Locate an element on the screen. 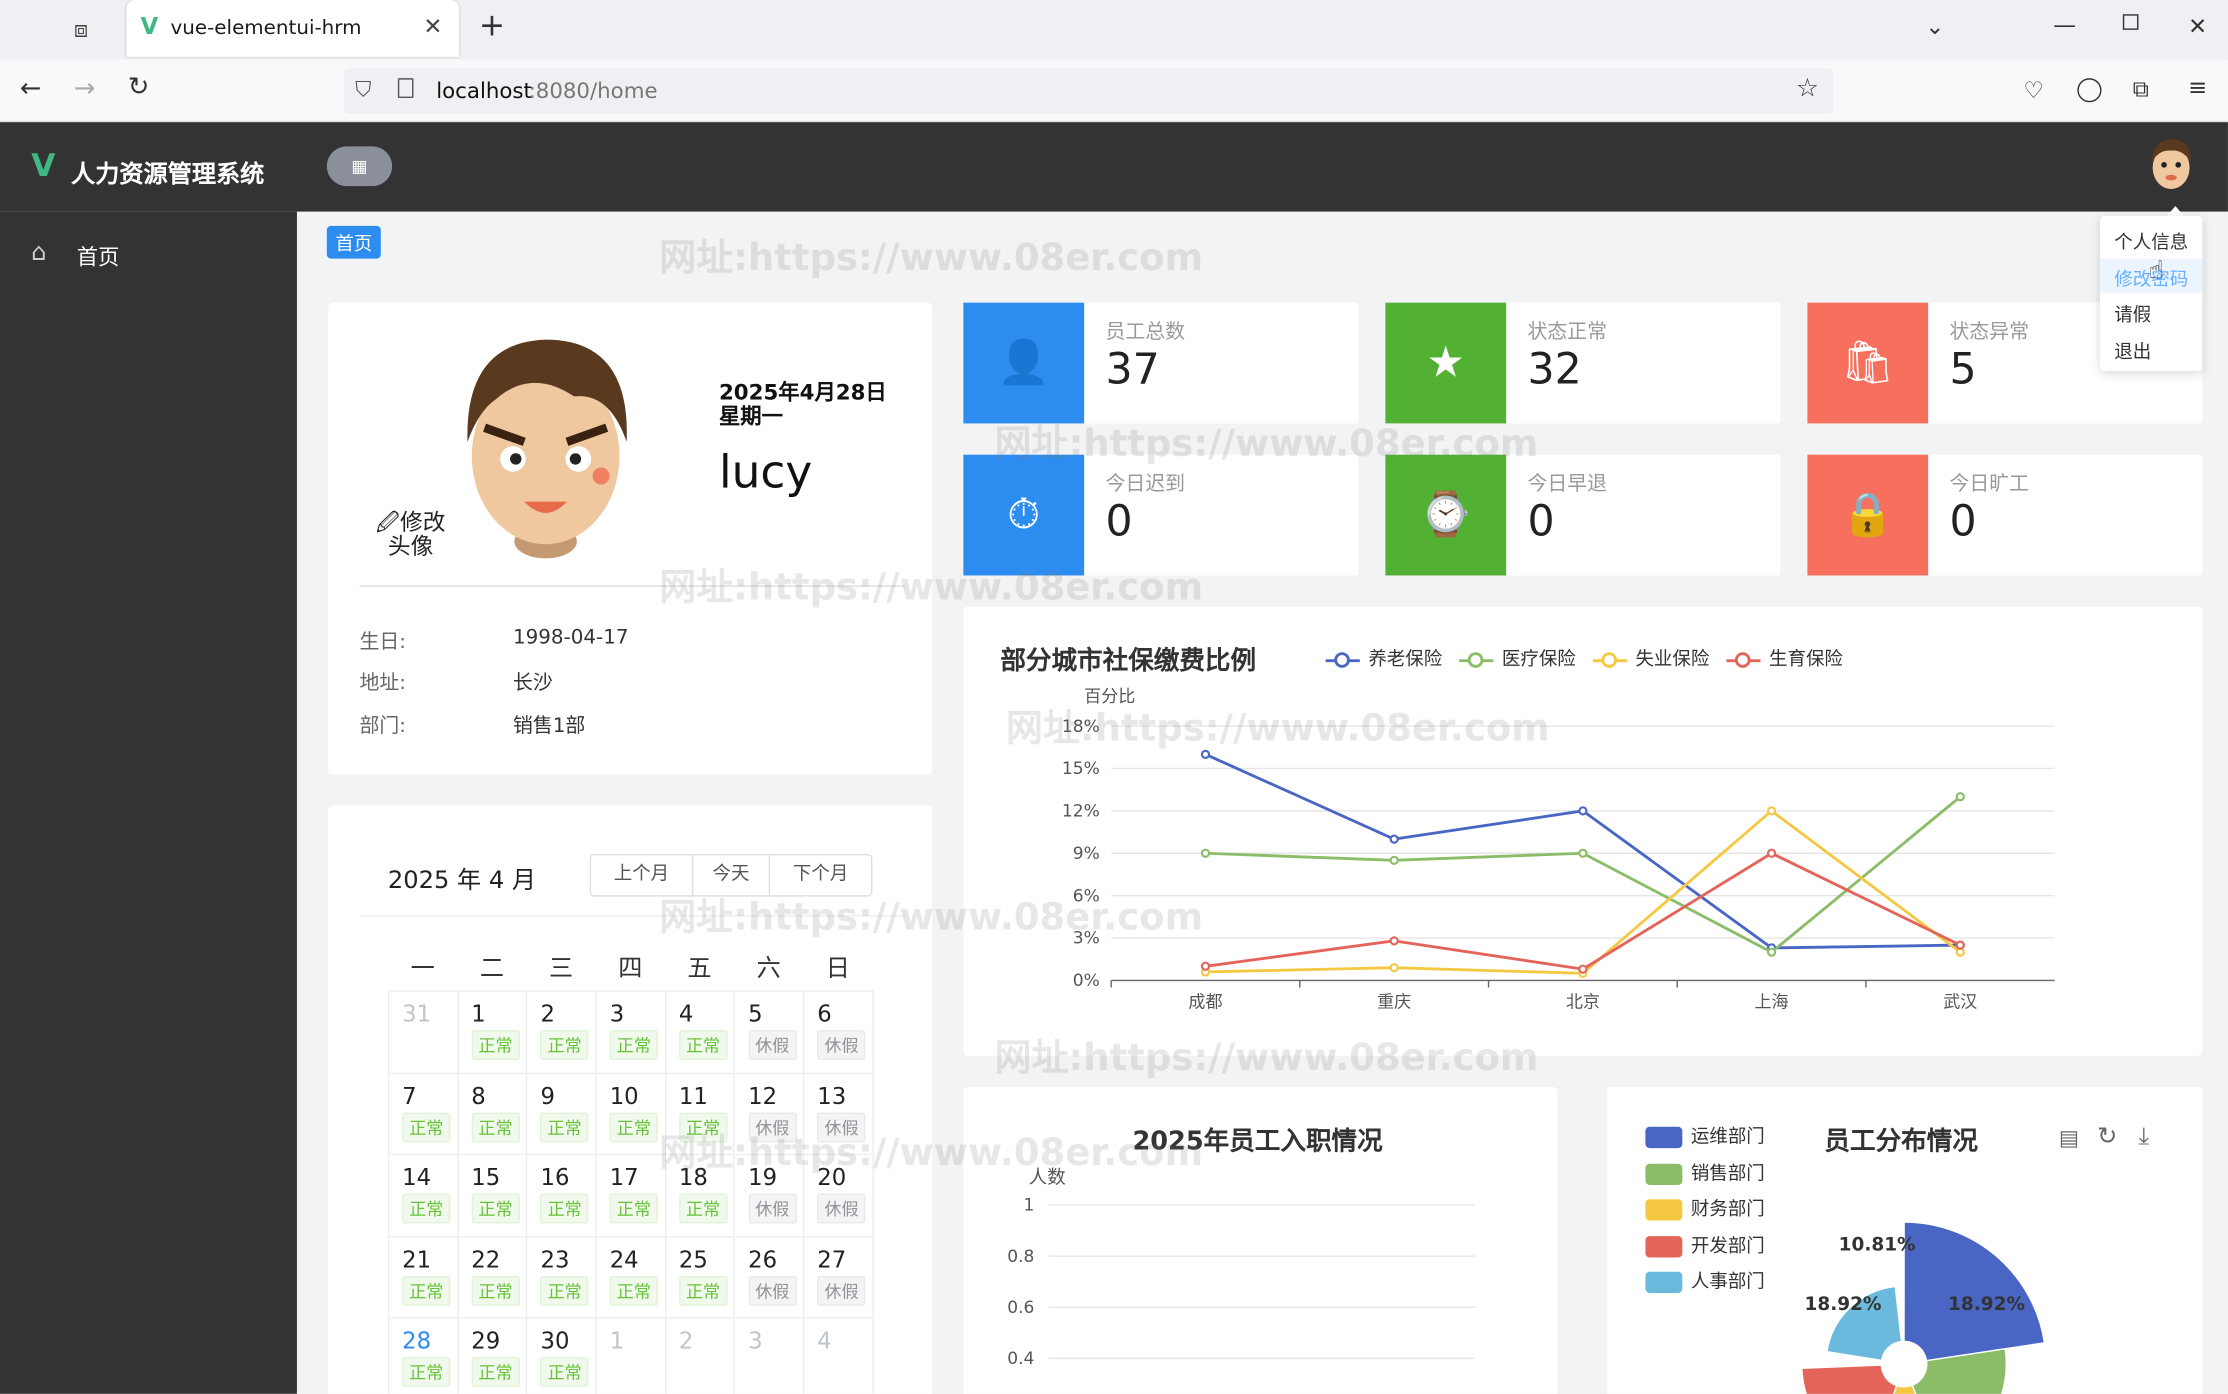 The width and height of the screenshot is (2228, 1394). calendar-day: 3 is located at coordinates (770, 1356).